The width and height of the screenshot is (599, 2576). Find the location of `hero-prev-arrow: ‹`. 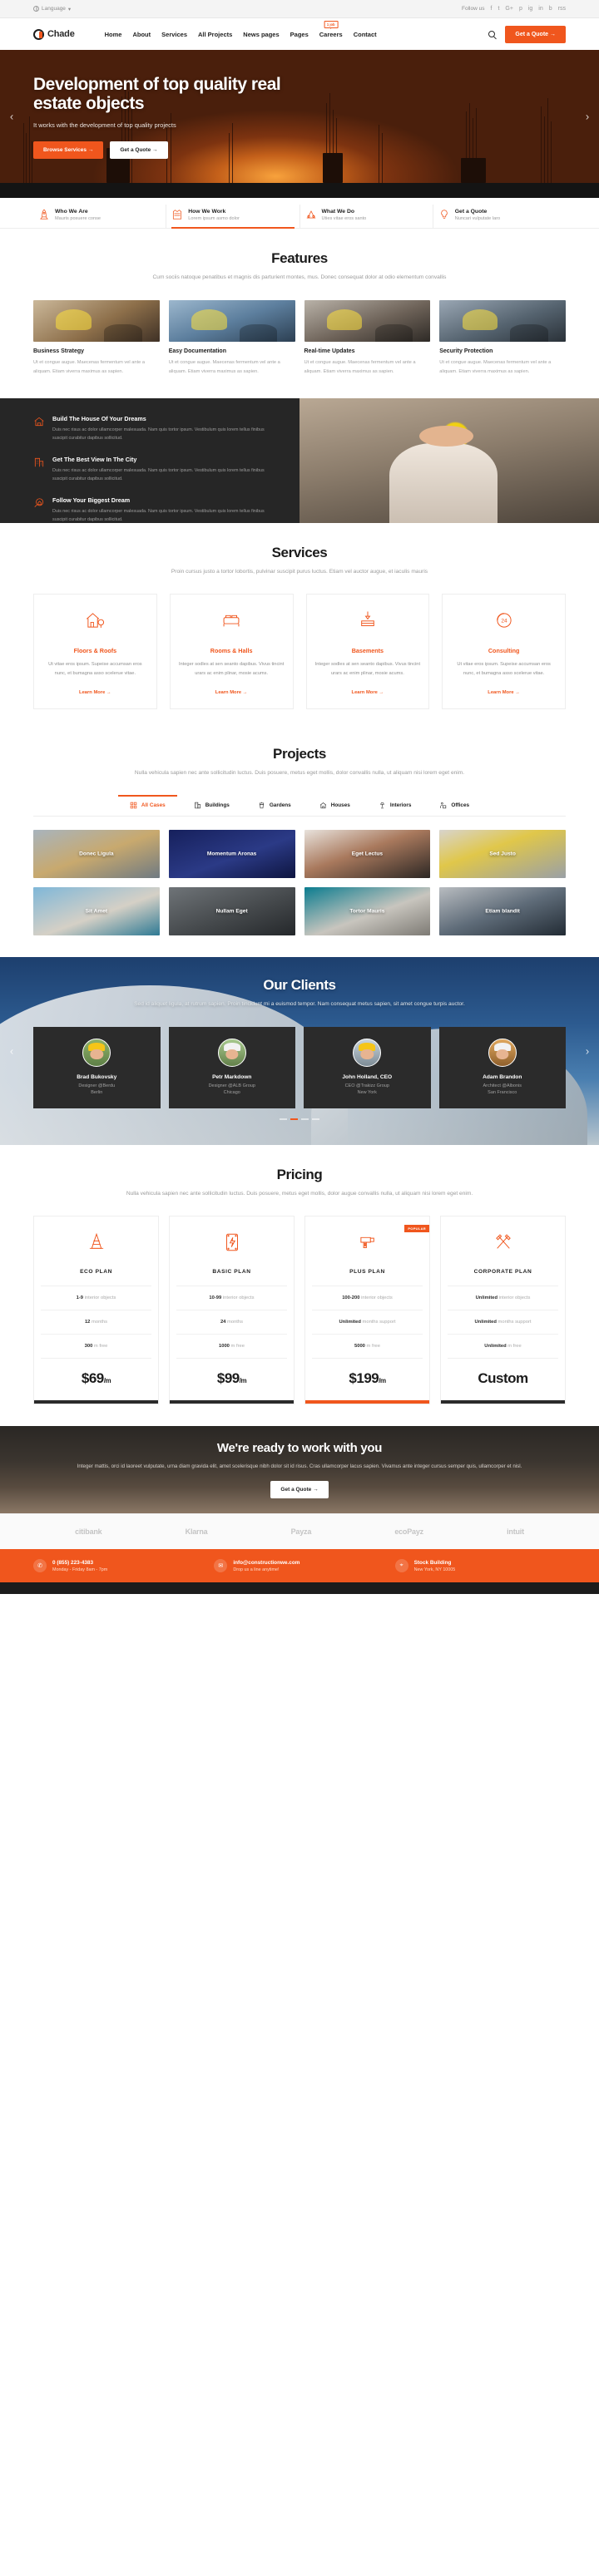

hero-prev-arrow: ‹ is located at coordinates (12, 117).